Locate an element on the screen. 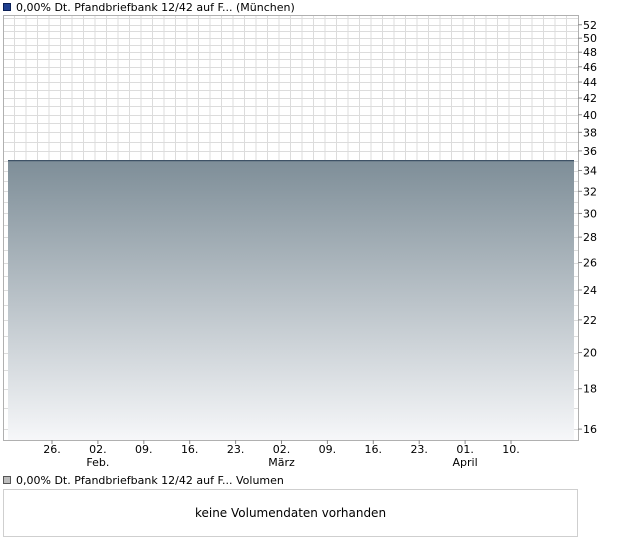 Image resolution: width=620 pixels, height=546 pixels. y-tick-label: 22 is located at coordinates (590, 320).